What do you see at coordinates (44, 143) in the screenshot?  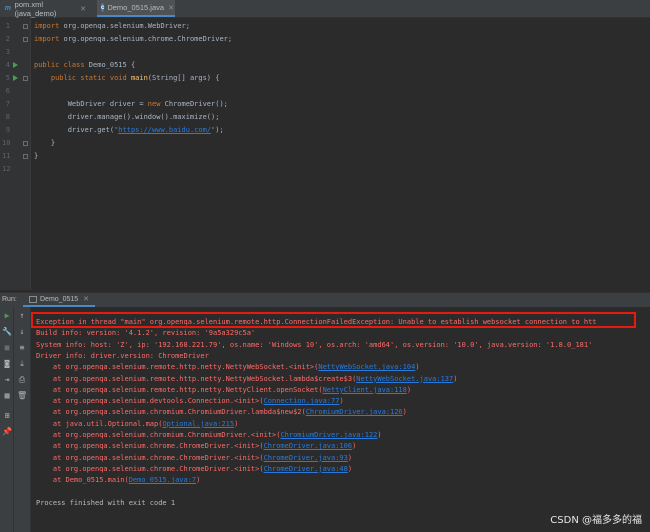 I see `code-line: }` at bounding box center [44, 143].